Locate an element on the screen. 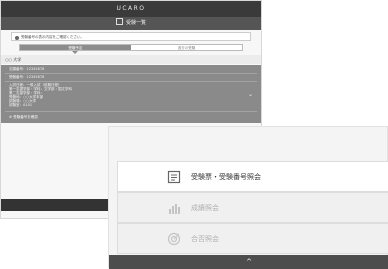 The image size is (388, 269). detail-row: 志願番号：12345678 is located at coordinates (27, 69).